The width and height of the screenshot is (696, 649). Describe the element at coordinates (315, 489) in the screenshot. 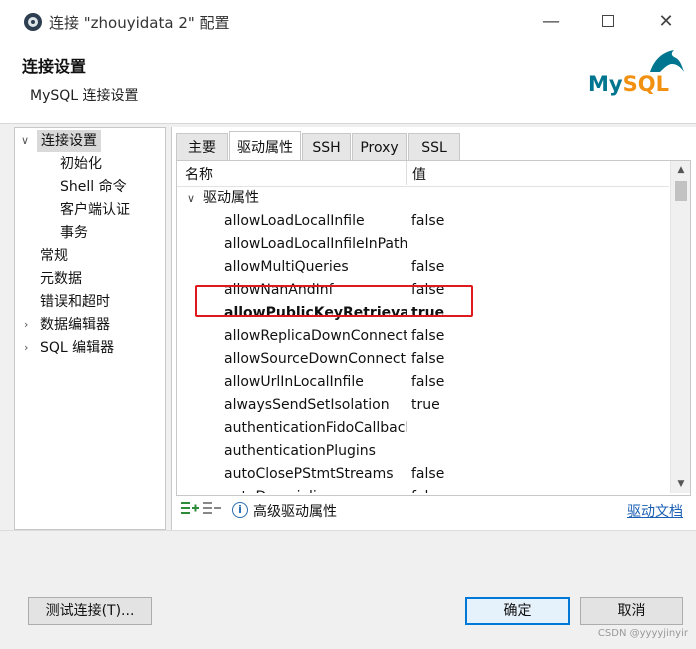

I see `property-name: autoDeserialize` at that location.